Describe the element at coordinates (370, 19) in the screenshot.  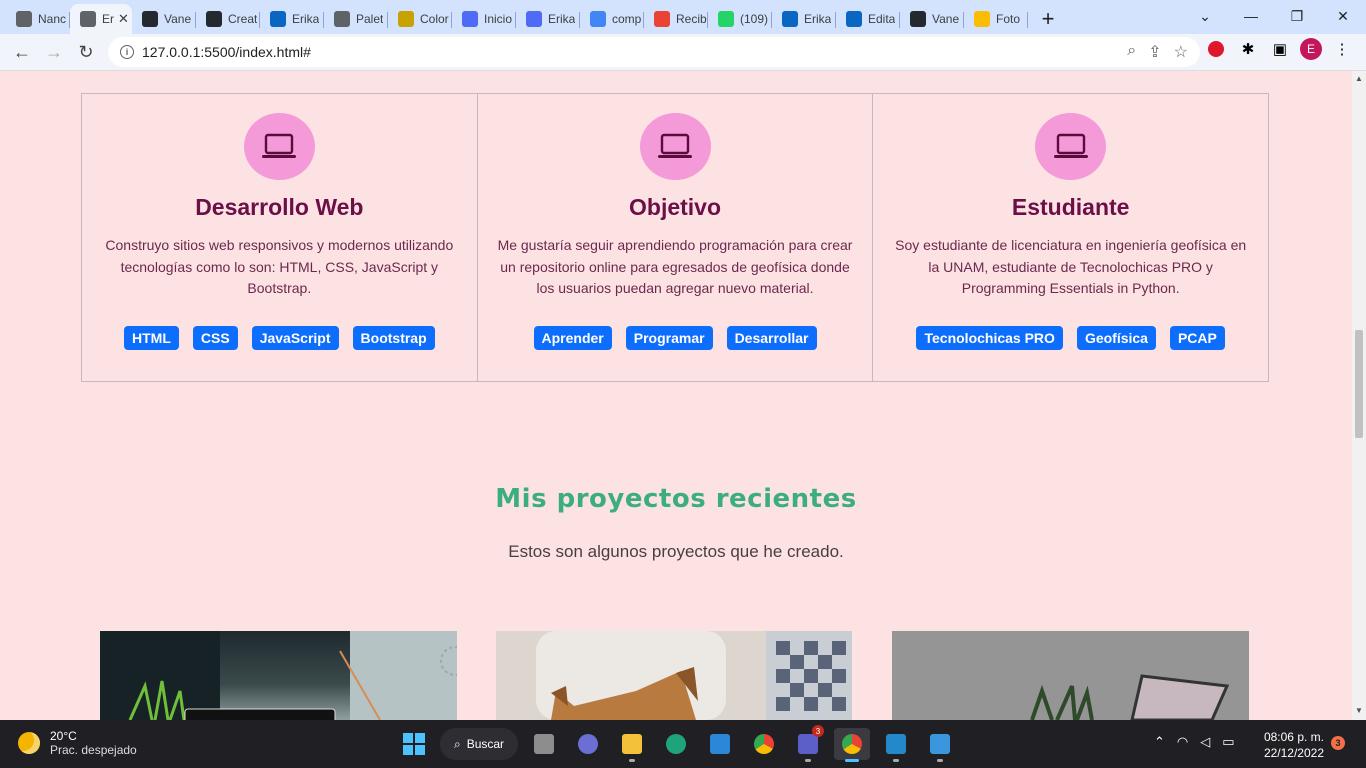
I see `tab-title: Palet` at that location.